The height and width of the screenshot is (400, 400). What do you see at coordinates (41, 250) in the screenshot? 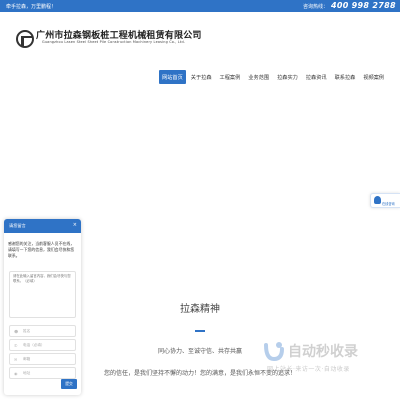
I see `message-widget-greeting: 感谢您的关注，当前客服人员不在线，请填写一下您的信息，我们会尽快和您联系。` at bounding box center [41, 250].